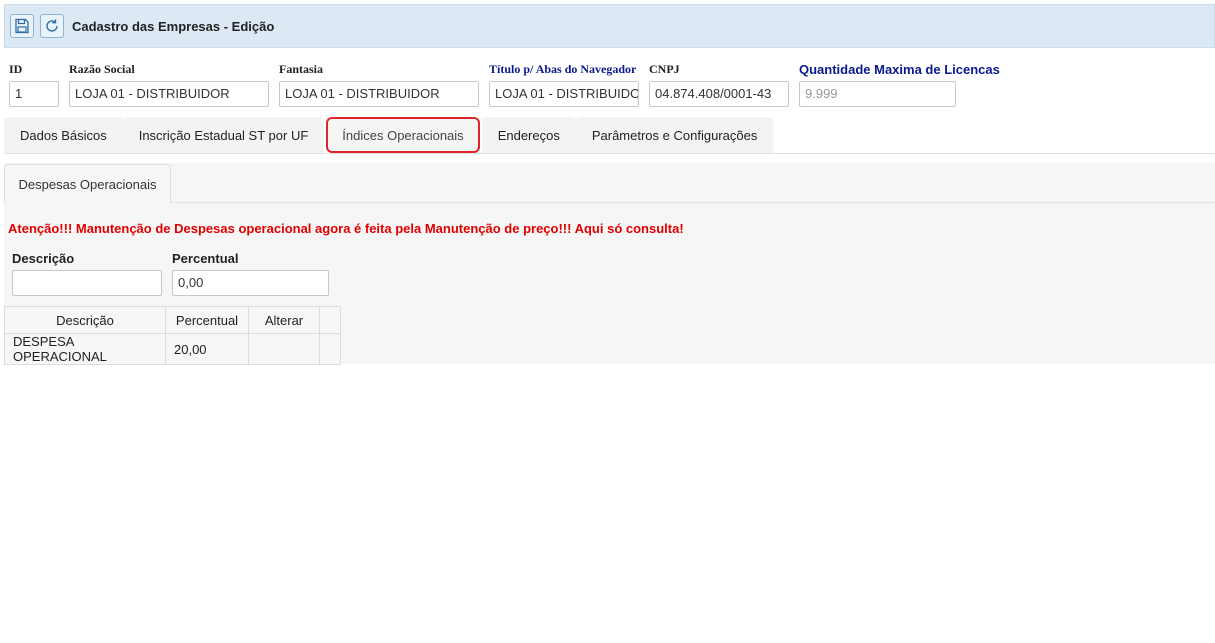 The height and width of the screenshot is (643, 1215). I want to click on descricao-label: Descrição, so click(43, 258).